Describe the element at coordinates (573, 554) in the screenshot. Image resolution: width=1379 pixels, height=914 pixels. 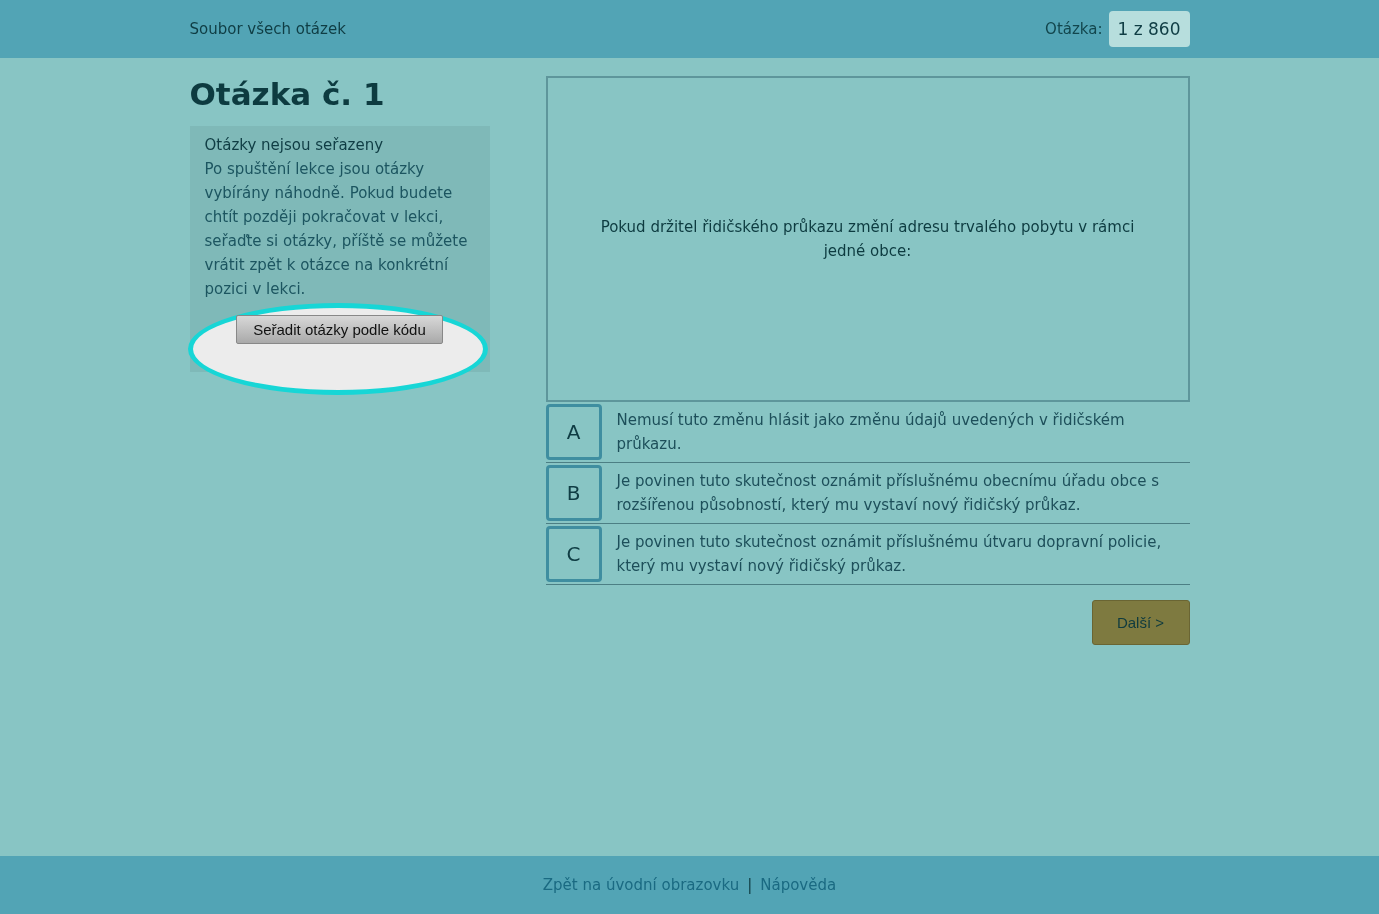
I see `answer-option-button: C` at that location.